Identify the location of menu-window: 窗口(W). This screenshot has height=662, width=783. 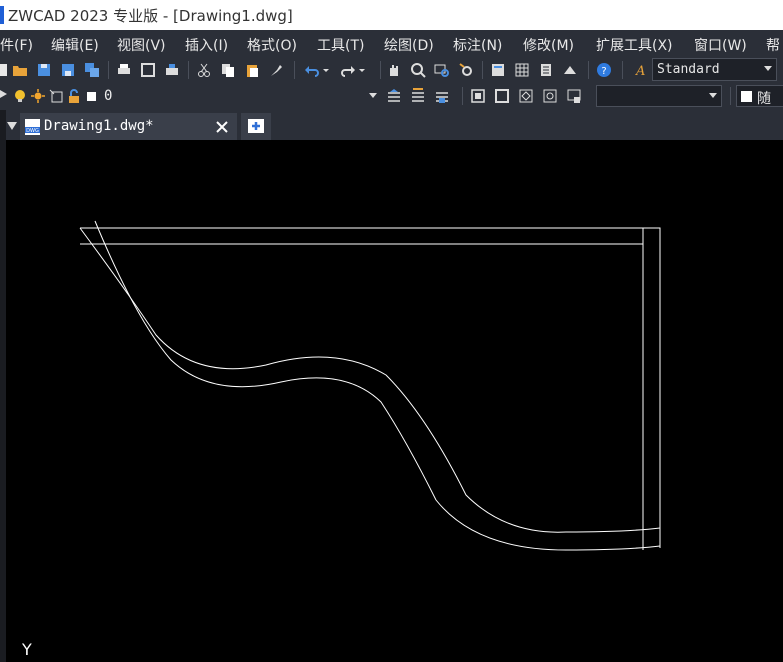
(720, 45).